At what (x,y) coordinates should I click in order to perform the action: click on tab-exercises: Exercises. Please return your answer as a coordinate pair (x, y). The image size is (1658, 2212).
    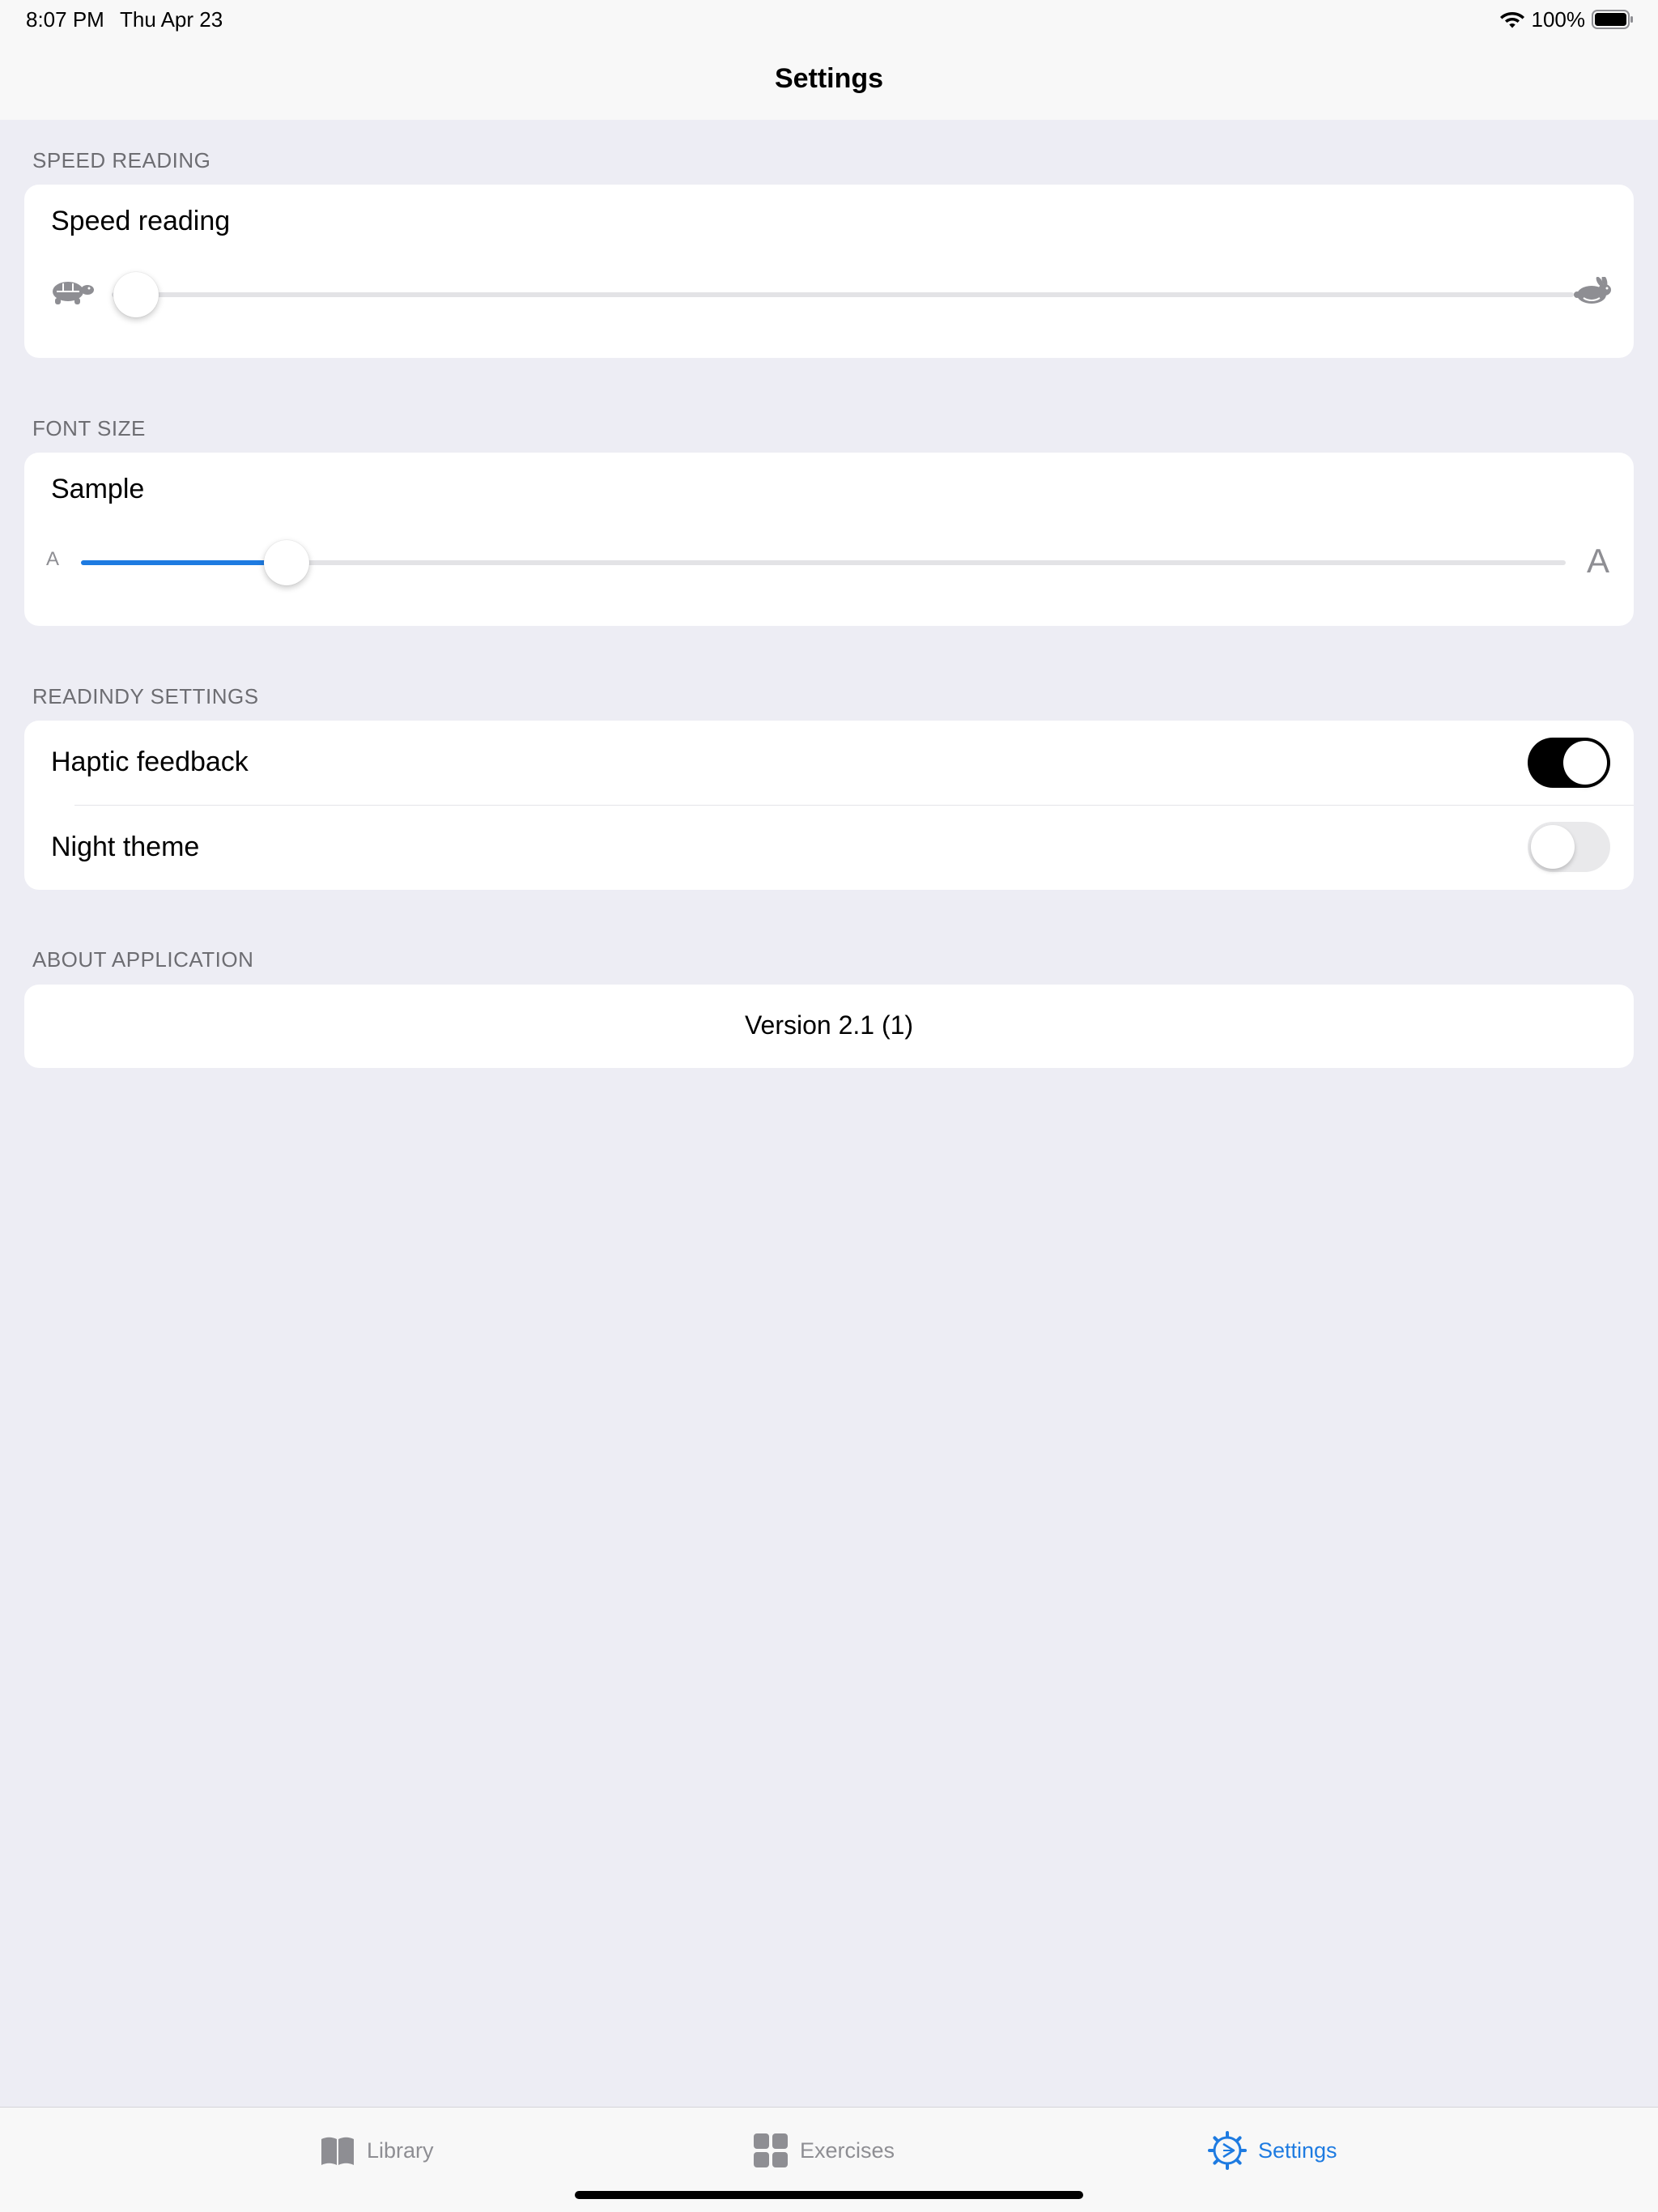
    Looking at the image, I should click on (824, 2150).